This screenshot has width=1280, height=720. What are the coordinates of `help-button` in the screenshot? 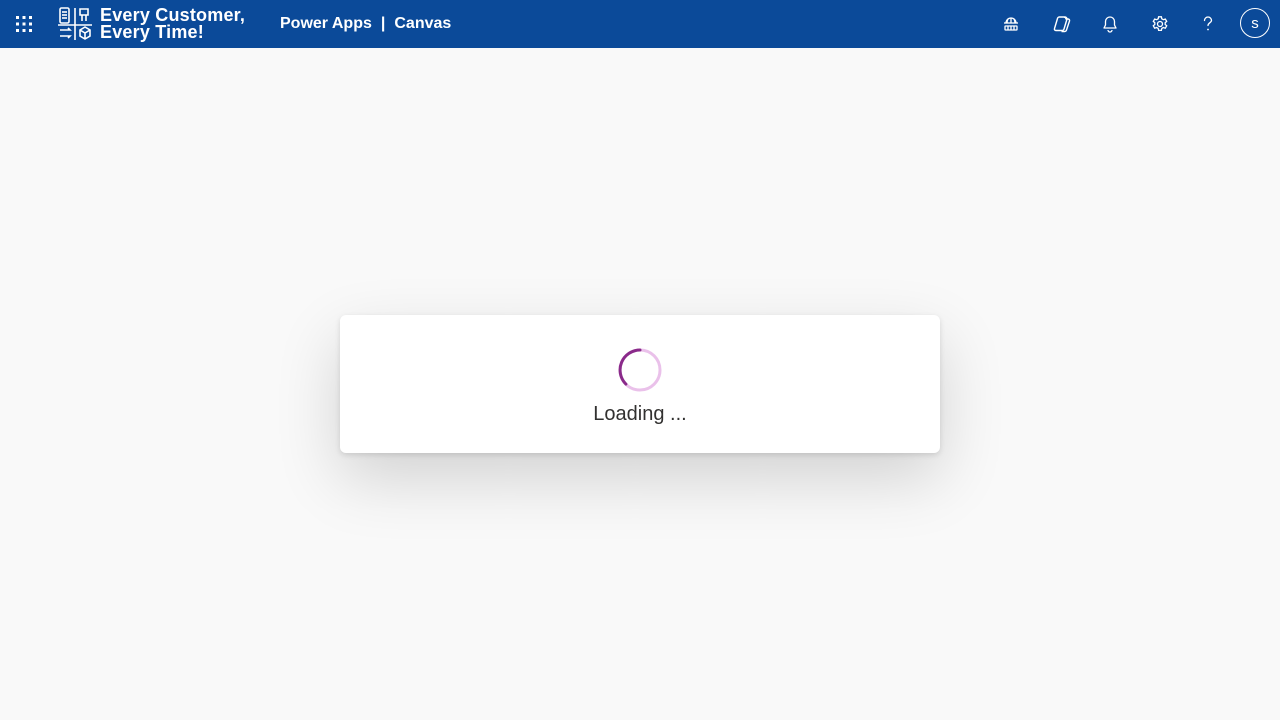 It's located at (1208, 24).